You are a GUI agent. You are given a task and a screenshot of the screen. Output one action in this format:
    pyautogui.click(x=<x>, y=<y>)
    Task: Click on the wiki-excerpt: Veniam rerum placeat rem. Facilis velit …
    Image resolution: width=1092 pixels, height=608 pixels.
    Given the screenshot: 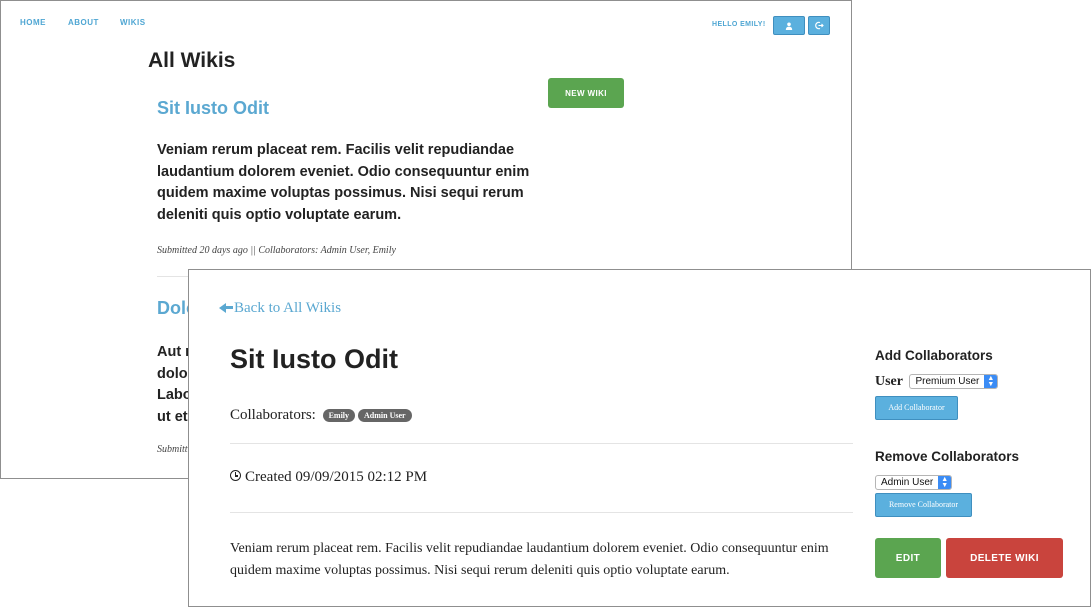 What is the action you would take?
    pyautogui.click(x=343, y=182)
    